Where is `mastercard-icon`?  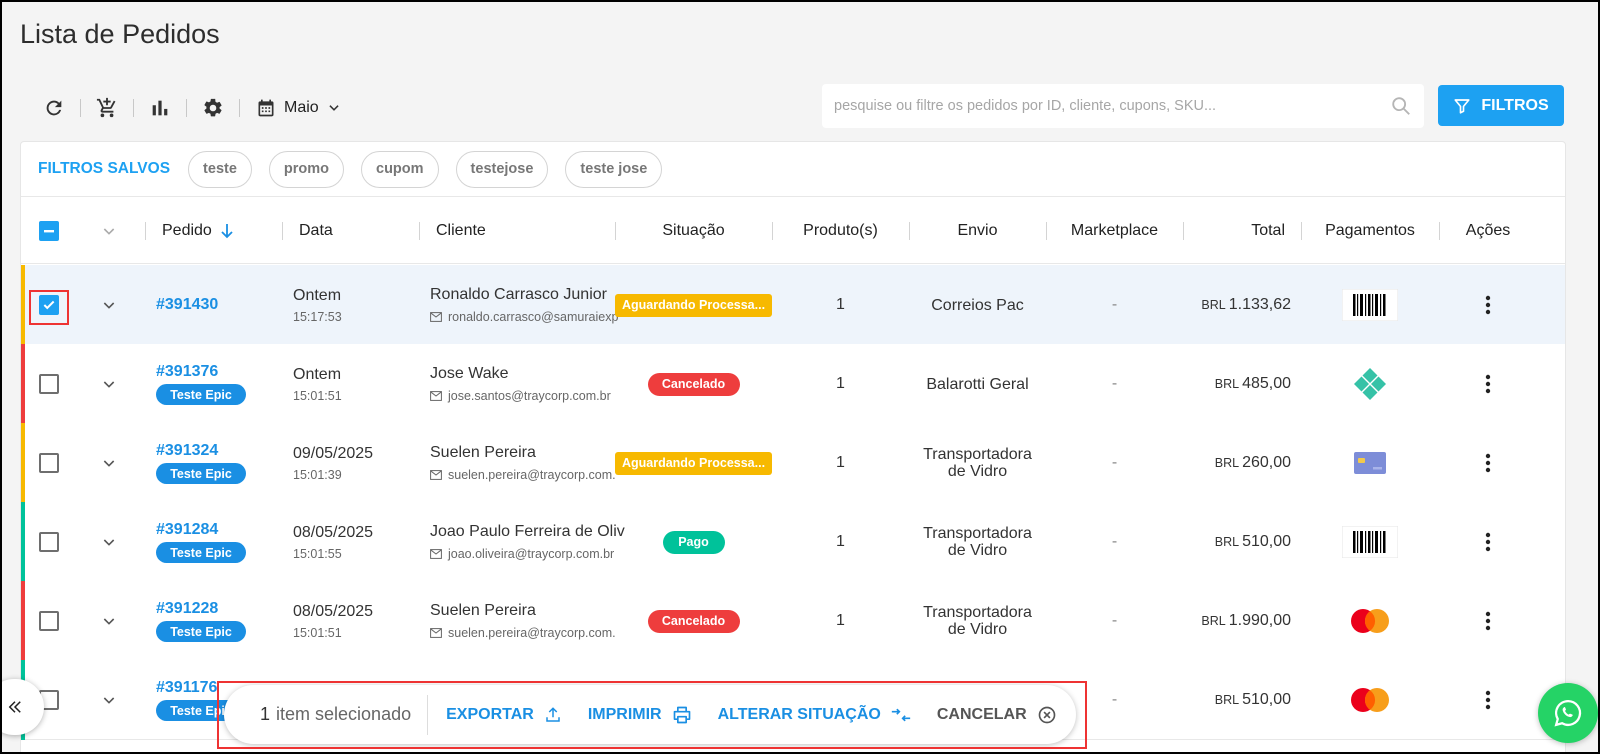
mastercard-icon is located at coordinates (1370, 700).